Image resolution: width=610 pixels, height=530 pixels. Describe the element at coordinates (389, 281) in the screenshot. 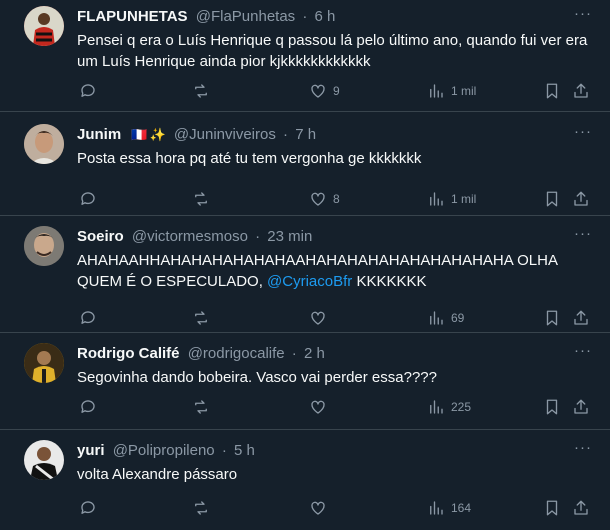

I see `tweet-text-part: KKKKKKK` at that location.